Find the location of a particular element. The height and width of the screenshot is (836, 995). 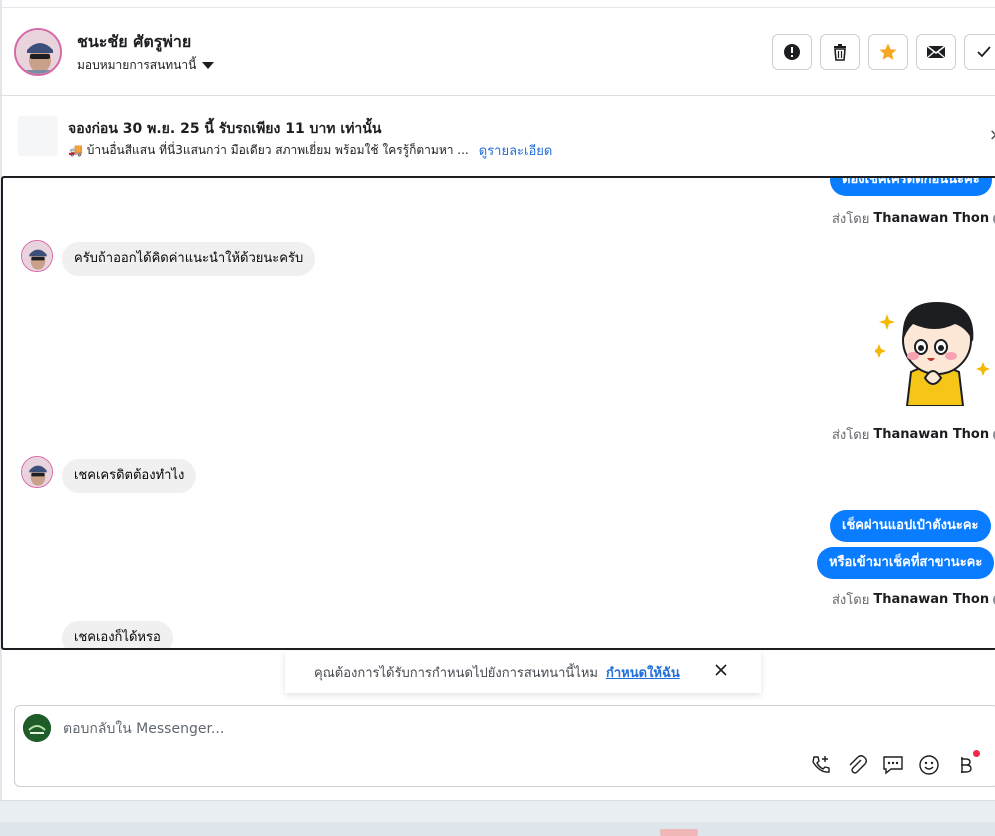

ad-details-link: ดูรายละเอียด is located at coordinates (516, 150).